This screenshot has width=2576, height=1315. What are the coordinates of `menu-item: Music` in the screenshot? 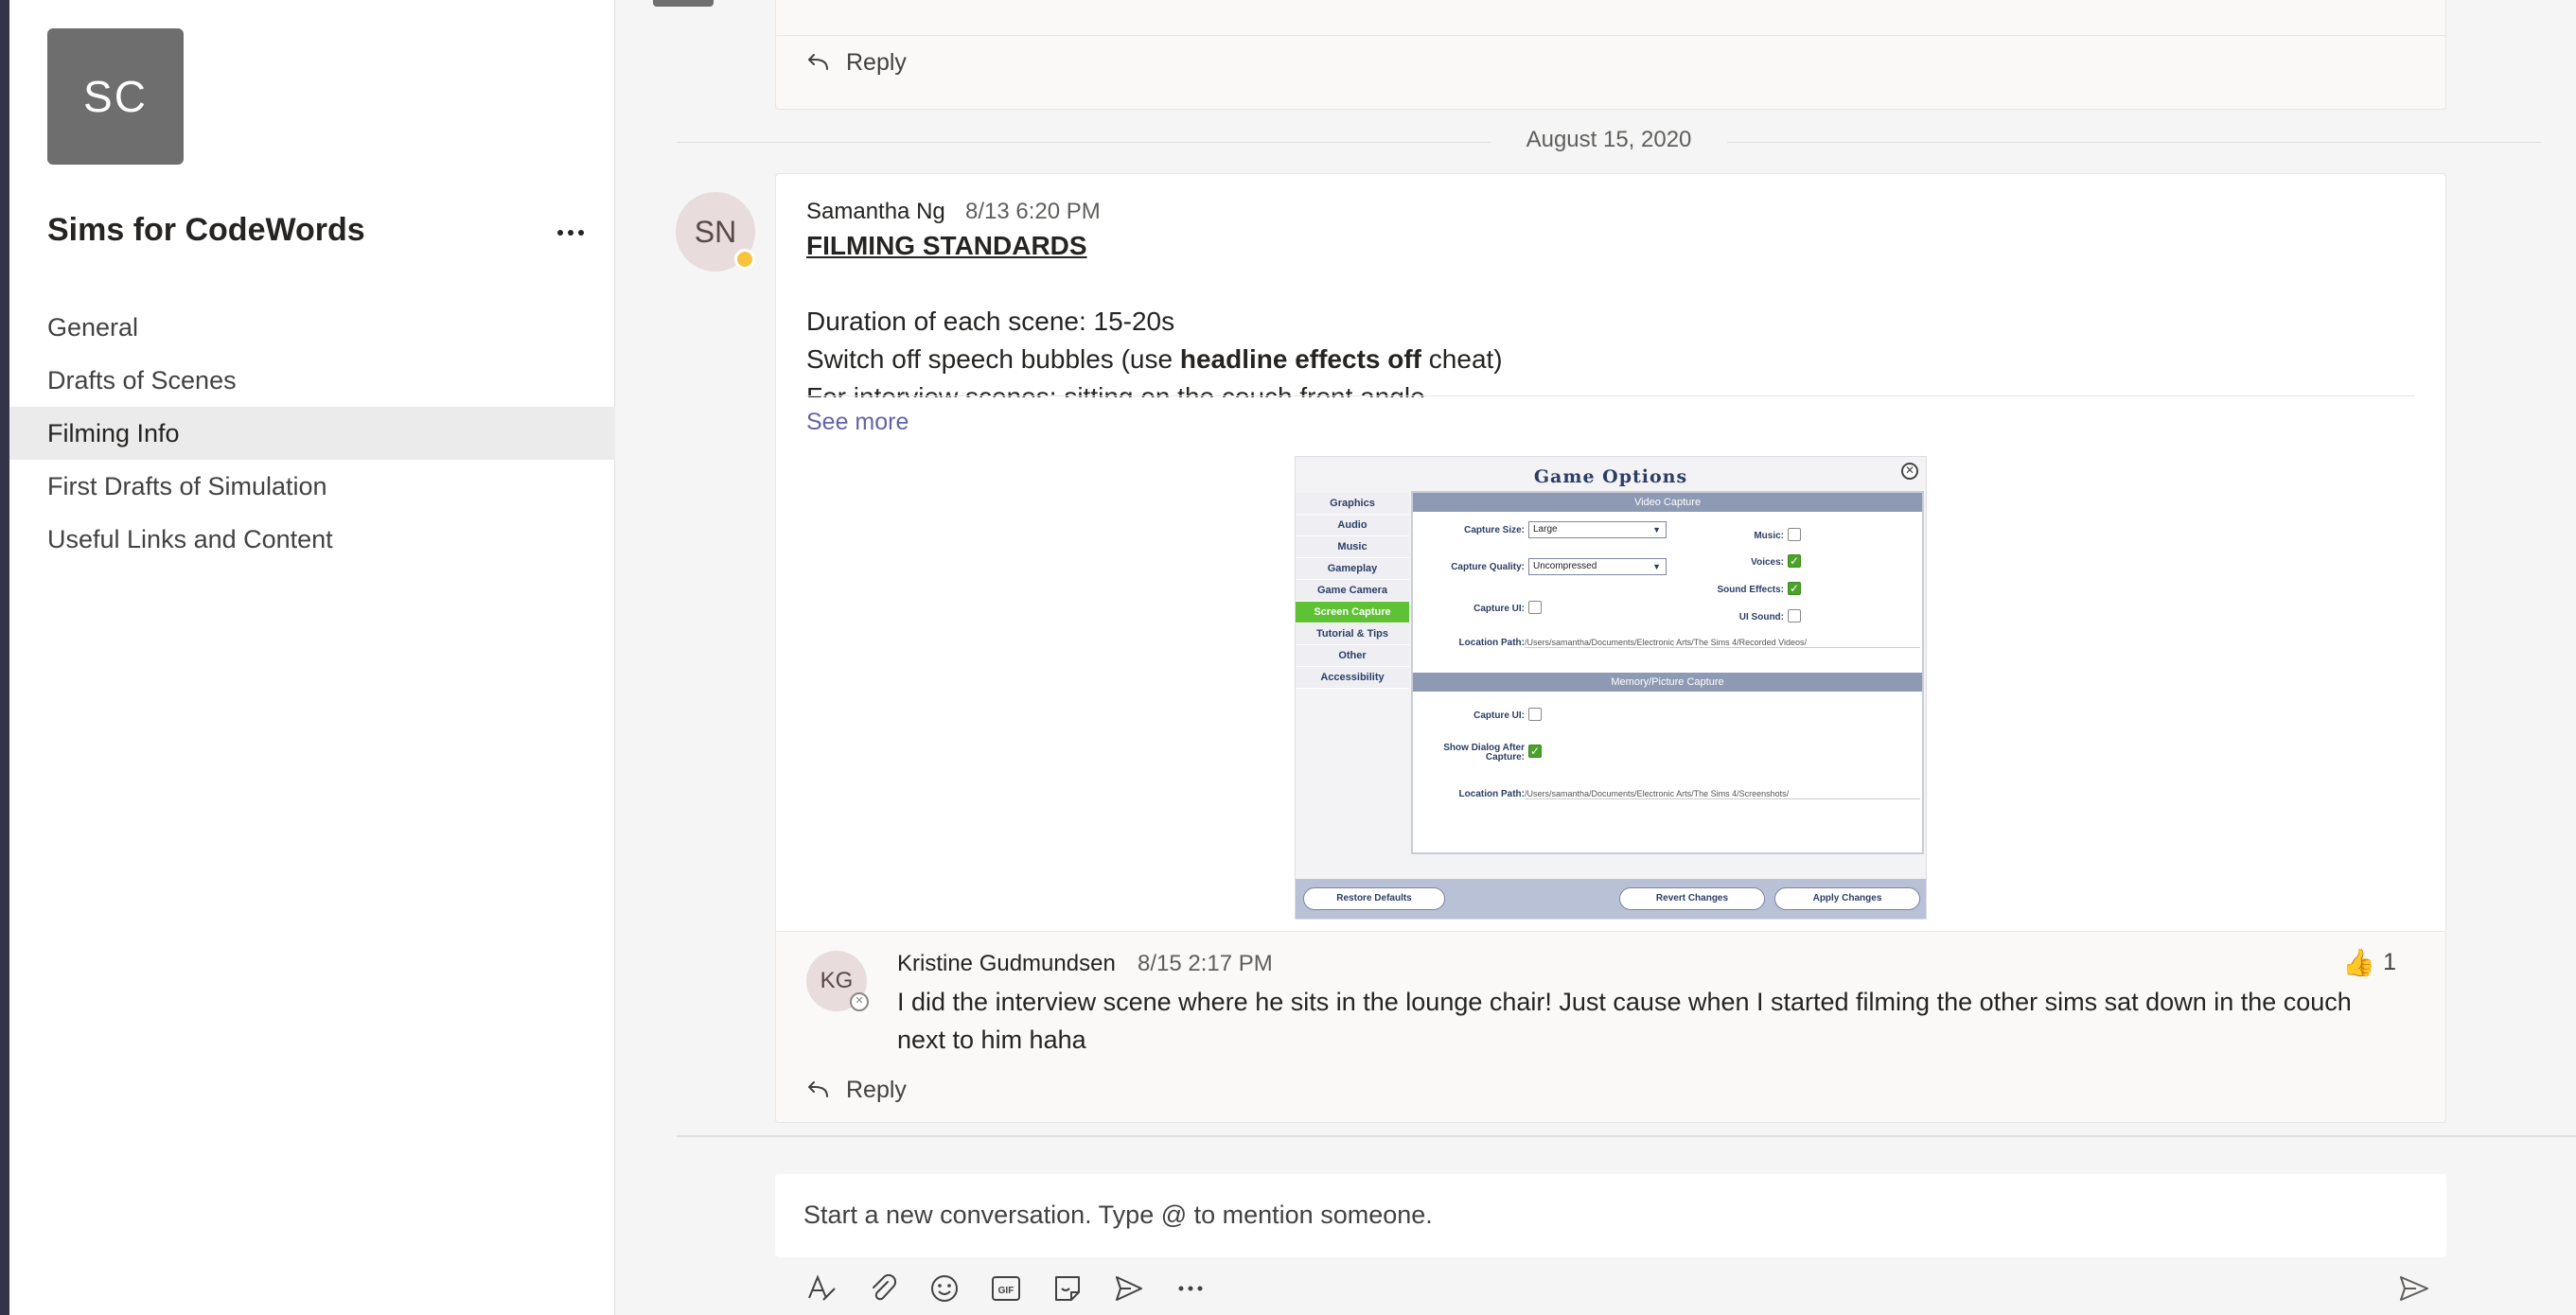 It's located at (1352, 547).